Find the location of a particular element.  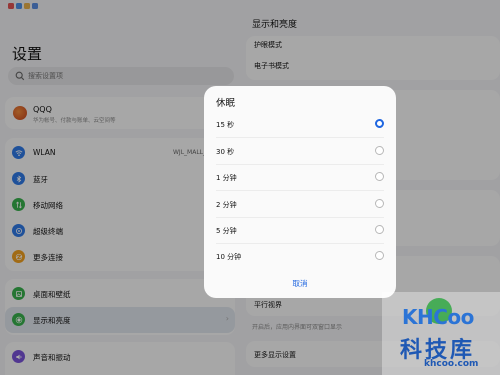

option-label: 30 秒 is located at coordinates (225, 152).